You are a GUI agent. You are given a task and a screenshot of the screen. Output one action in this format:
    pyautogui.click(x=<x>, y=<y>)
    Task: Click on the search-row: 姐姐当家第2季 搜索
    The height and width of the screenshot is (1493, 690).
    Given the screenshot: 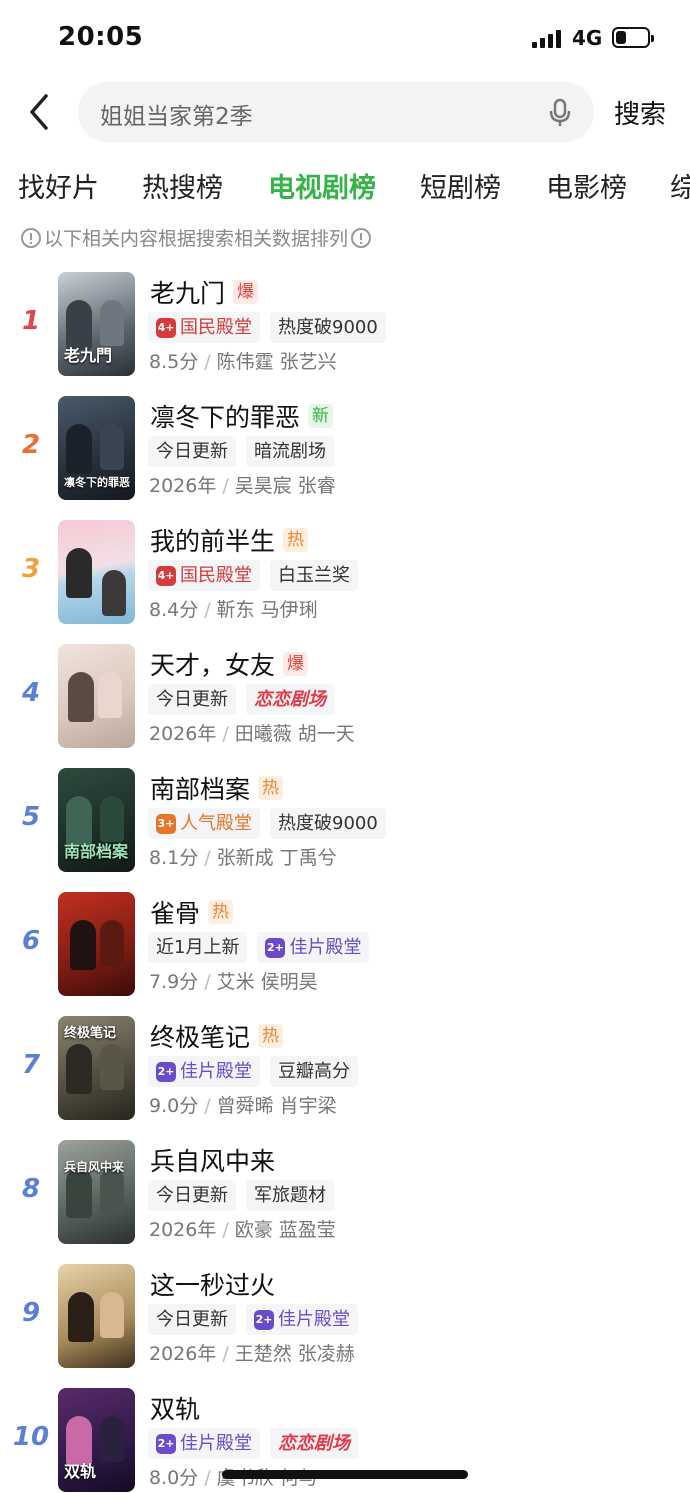 What is the action you would take?
    pyautogui.click(x=345, y=112)
    